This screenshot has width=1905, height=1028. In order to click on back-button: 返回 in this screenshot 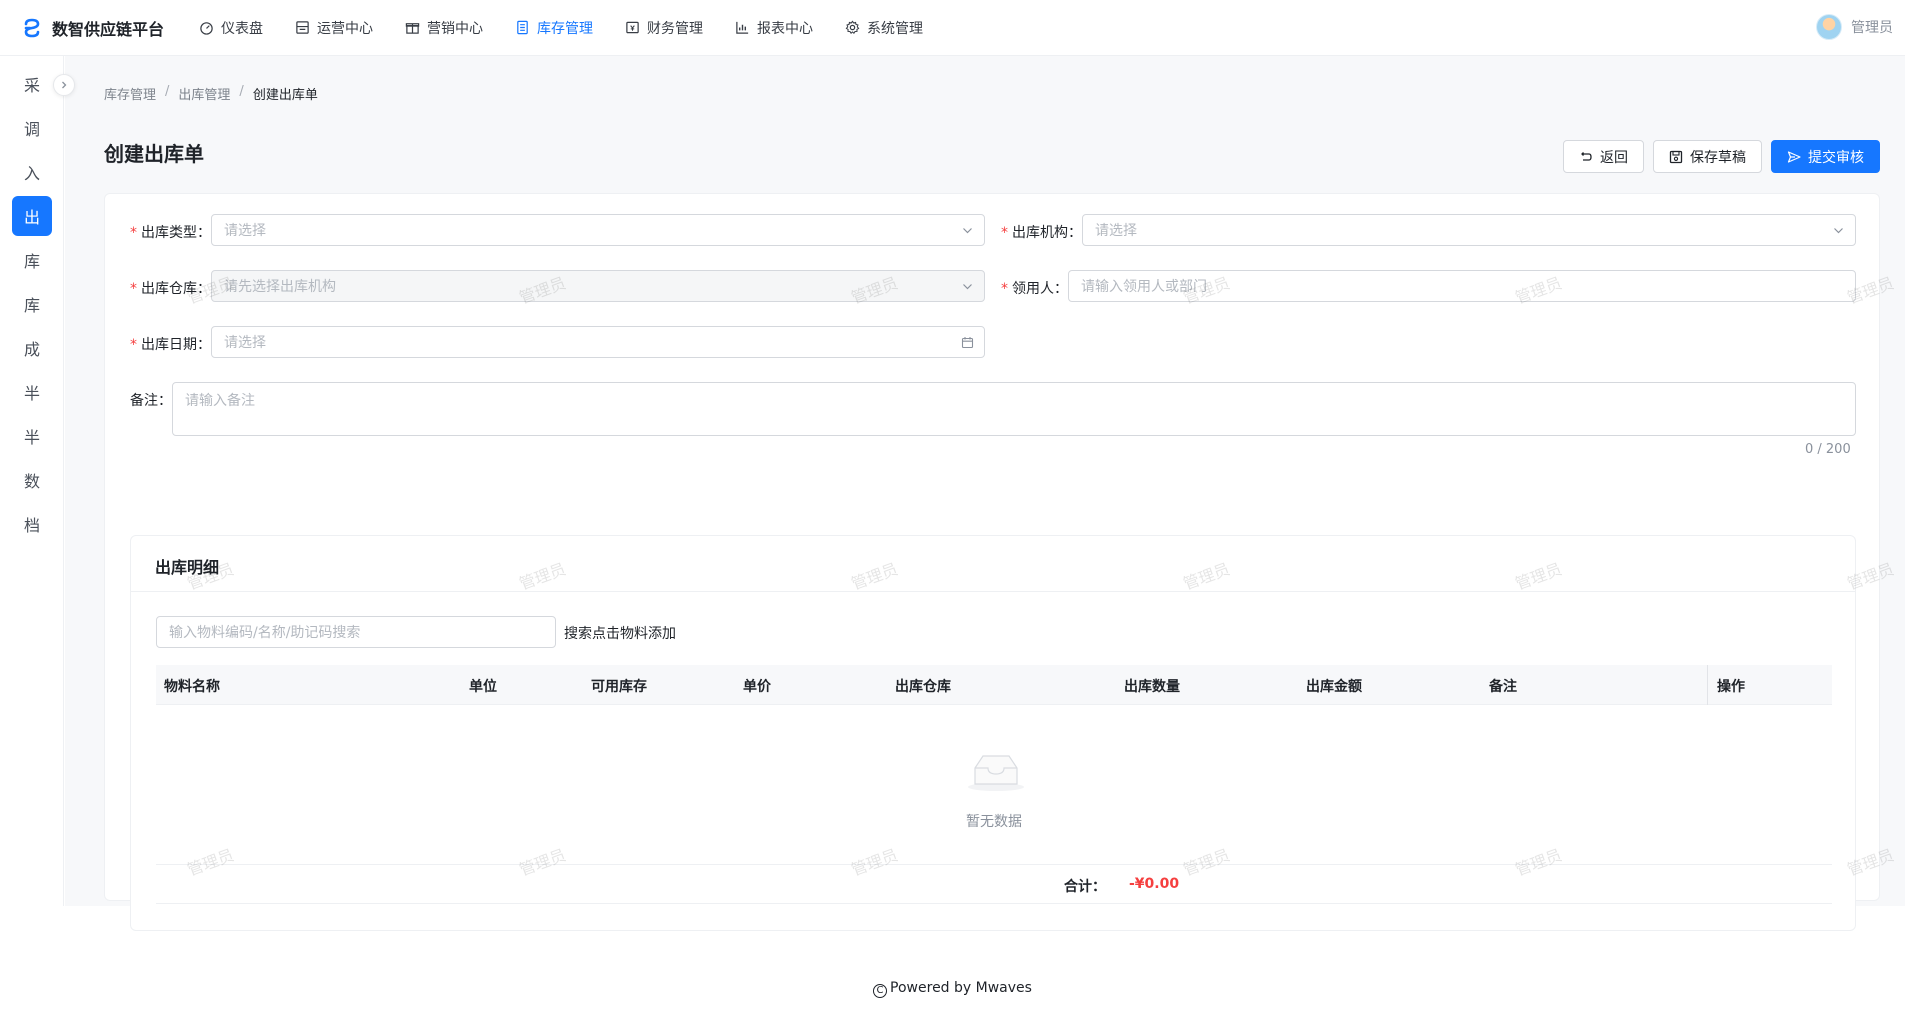, I will do `click(1603, 156)`.